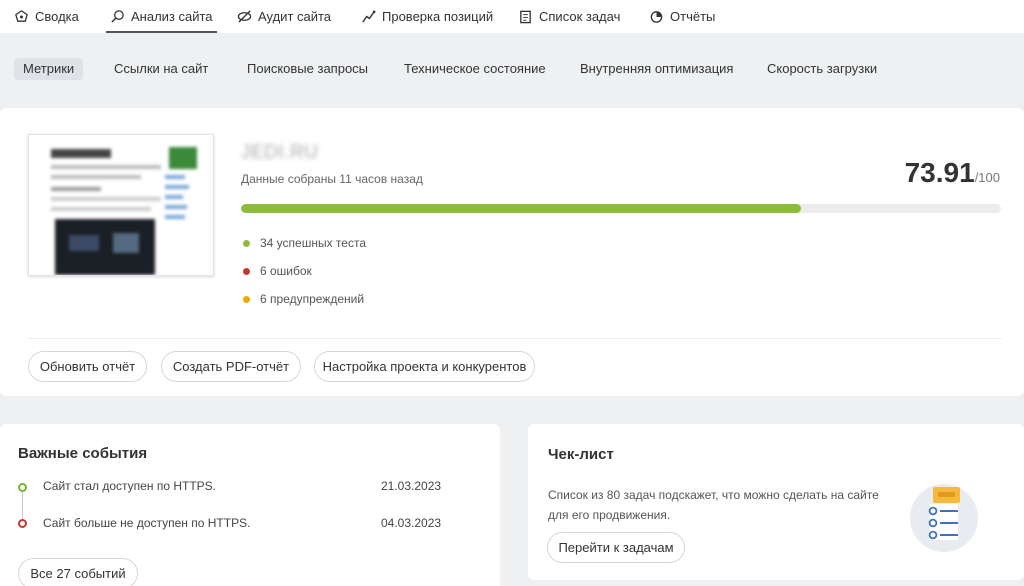  I want to click on nav-item-summary: Сводка, so click(46, 16).